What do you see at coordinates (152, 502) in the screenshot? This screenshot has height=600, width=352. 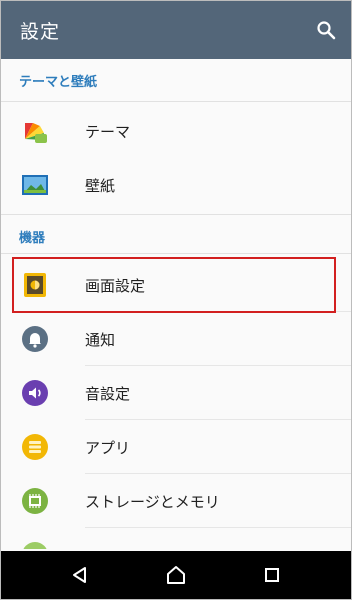 I see `settings-item-label: ストレージとメモリ` at bounding box center [152, 502].